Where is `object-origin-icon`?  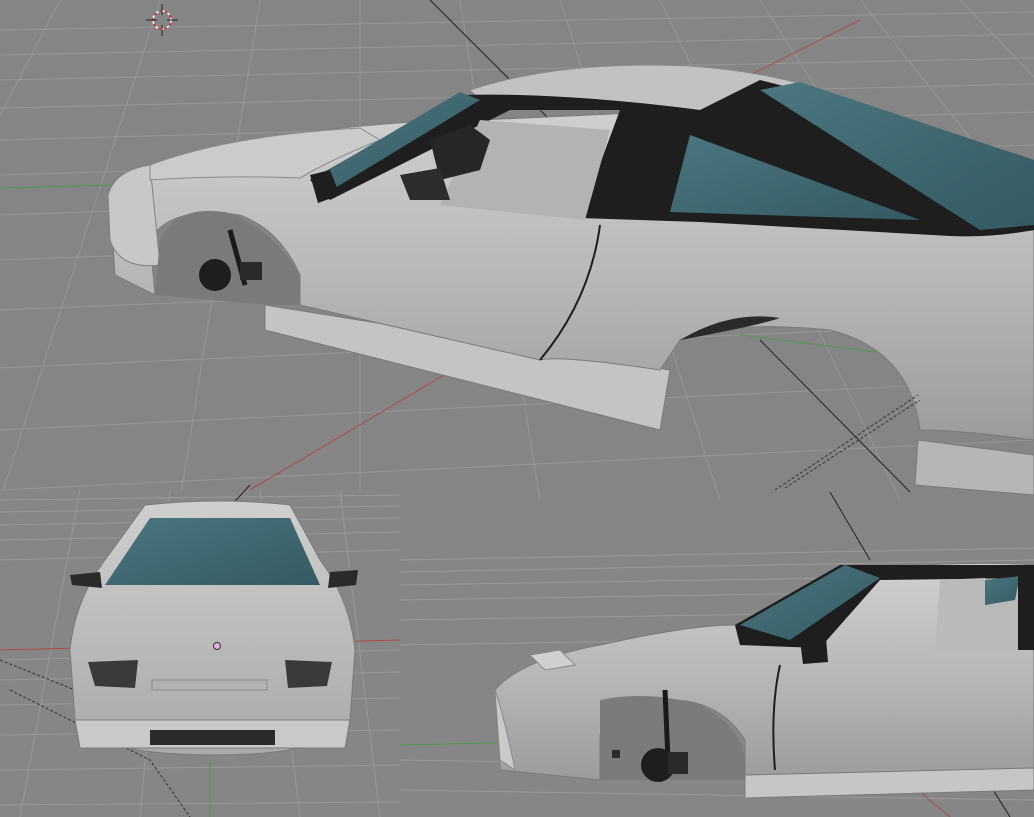
object-origin-icon is located at coordinates (217, 646).